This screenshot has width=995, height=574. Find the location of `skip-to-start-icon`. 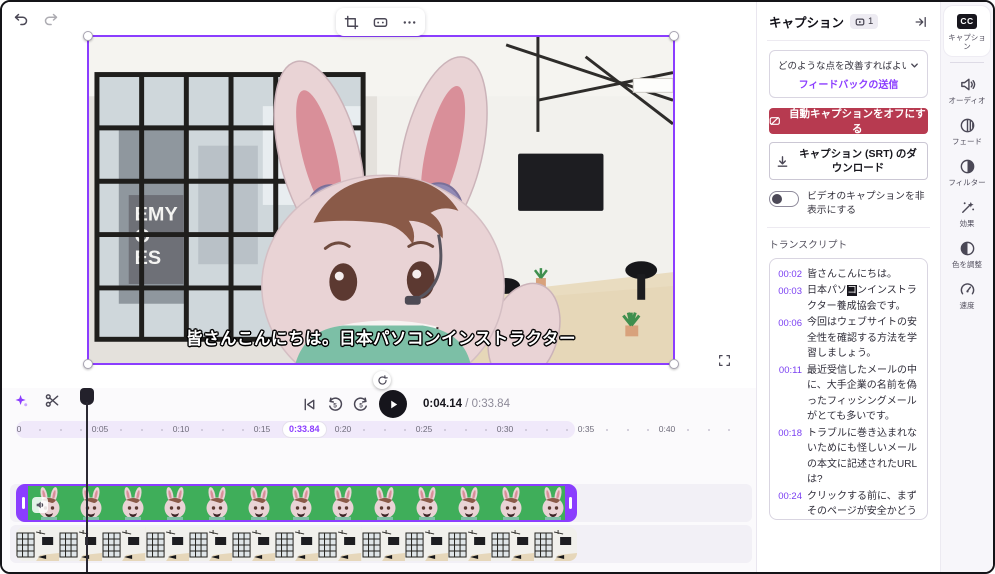

skip-to-start-icon is located at coordinates (309, 404).